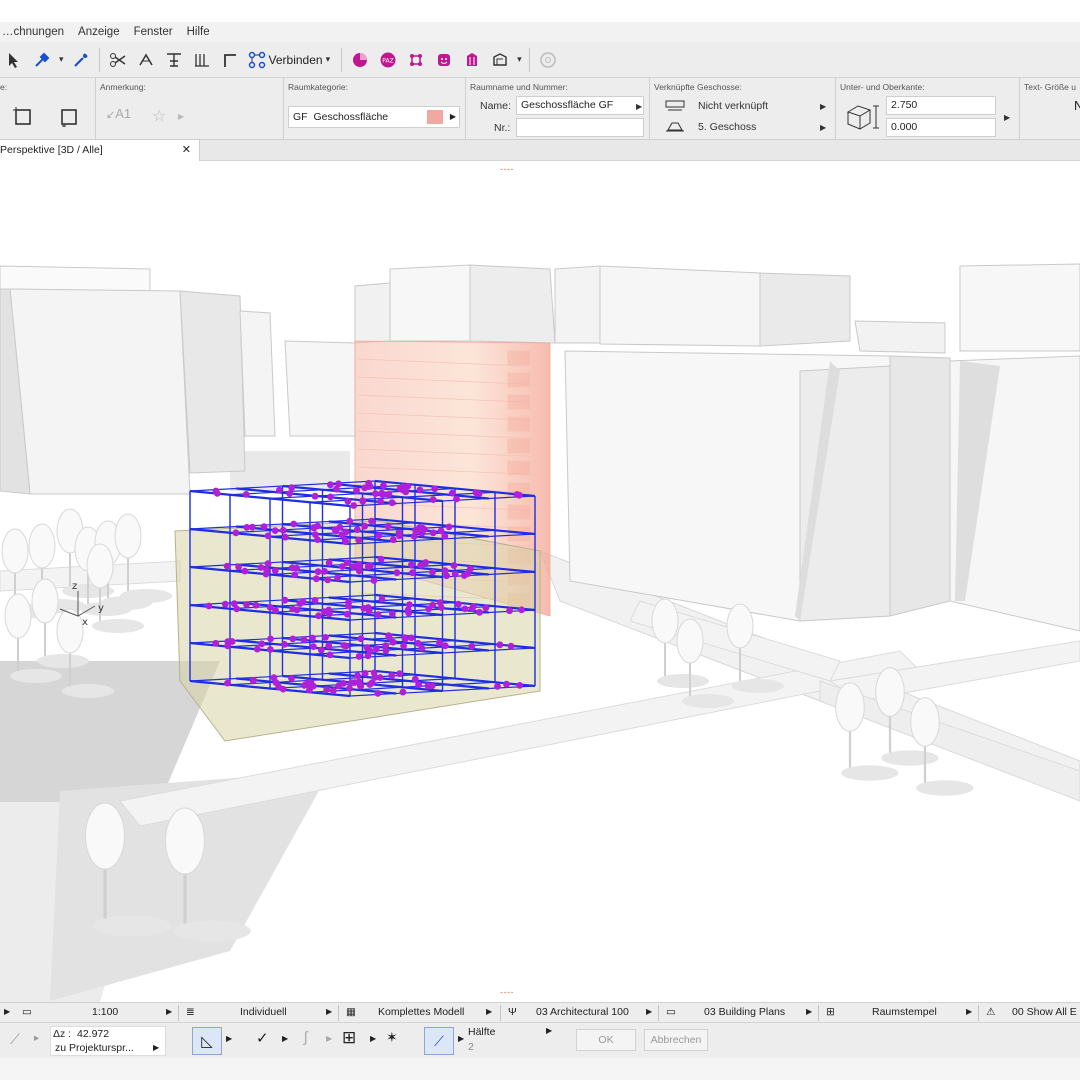 The image size is (1080, 1080). Describe the element at coordinates (506, 992) in the screenshot. I see `resize-grip-bottom: - - - -` at that location.